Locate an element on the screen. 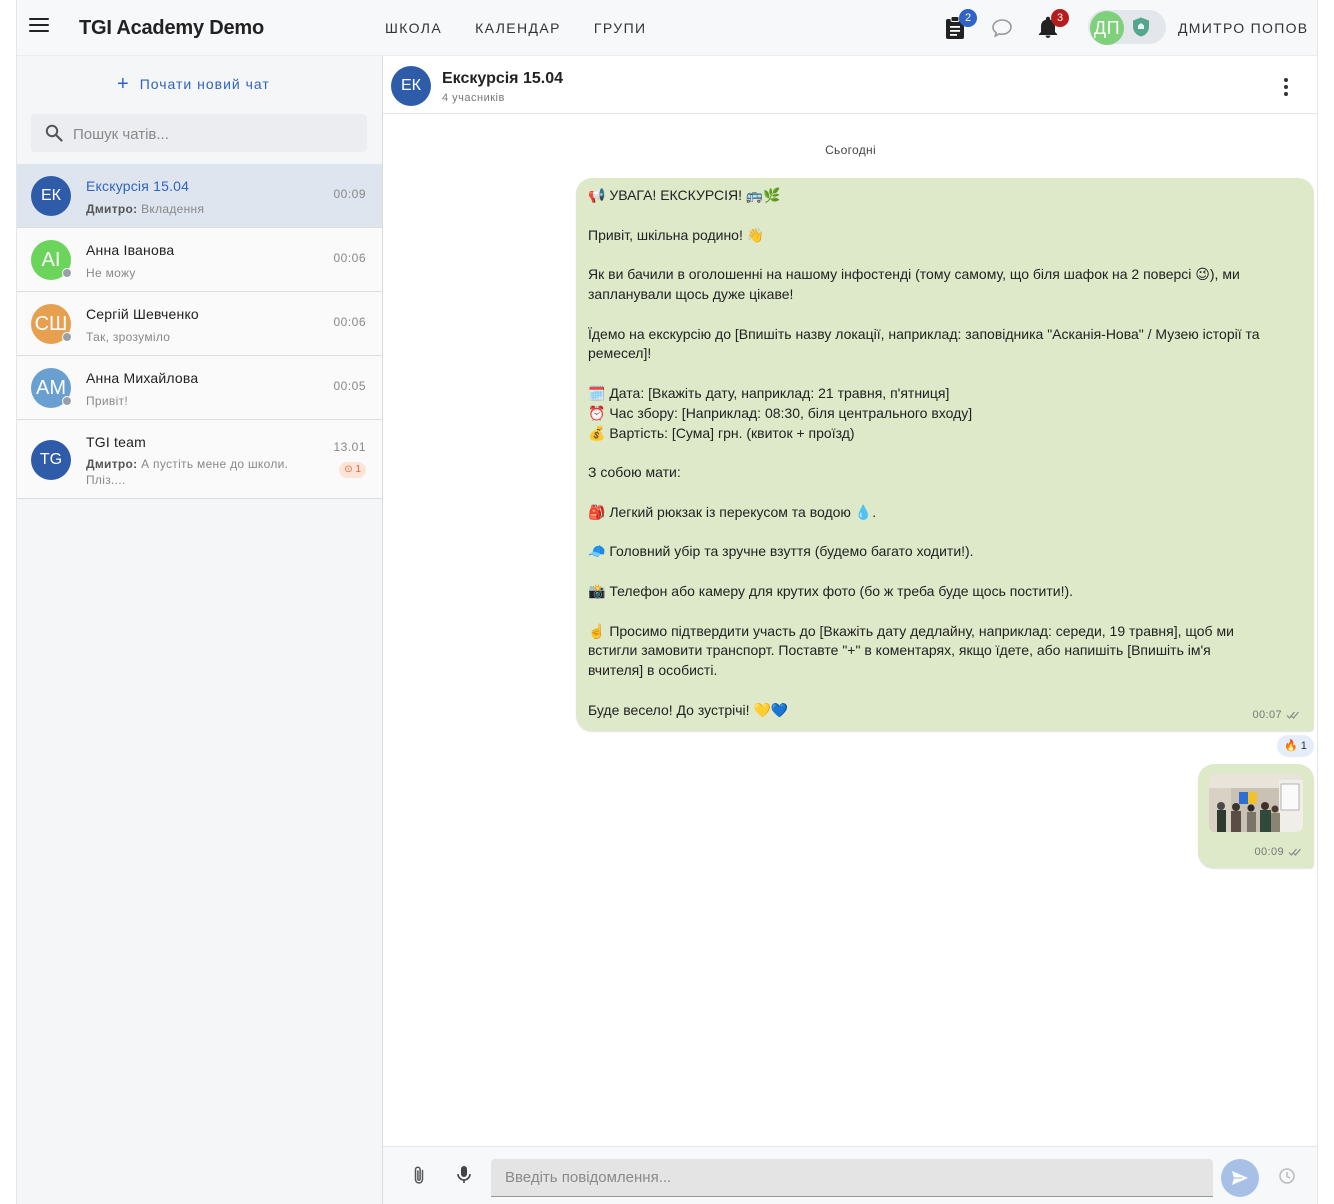 The width and height of the screenshot is (1334, 1204). send-icon is located at coordinates (1240, 1178).